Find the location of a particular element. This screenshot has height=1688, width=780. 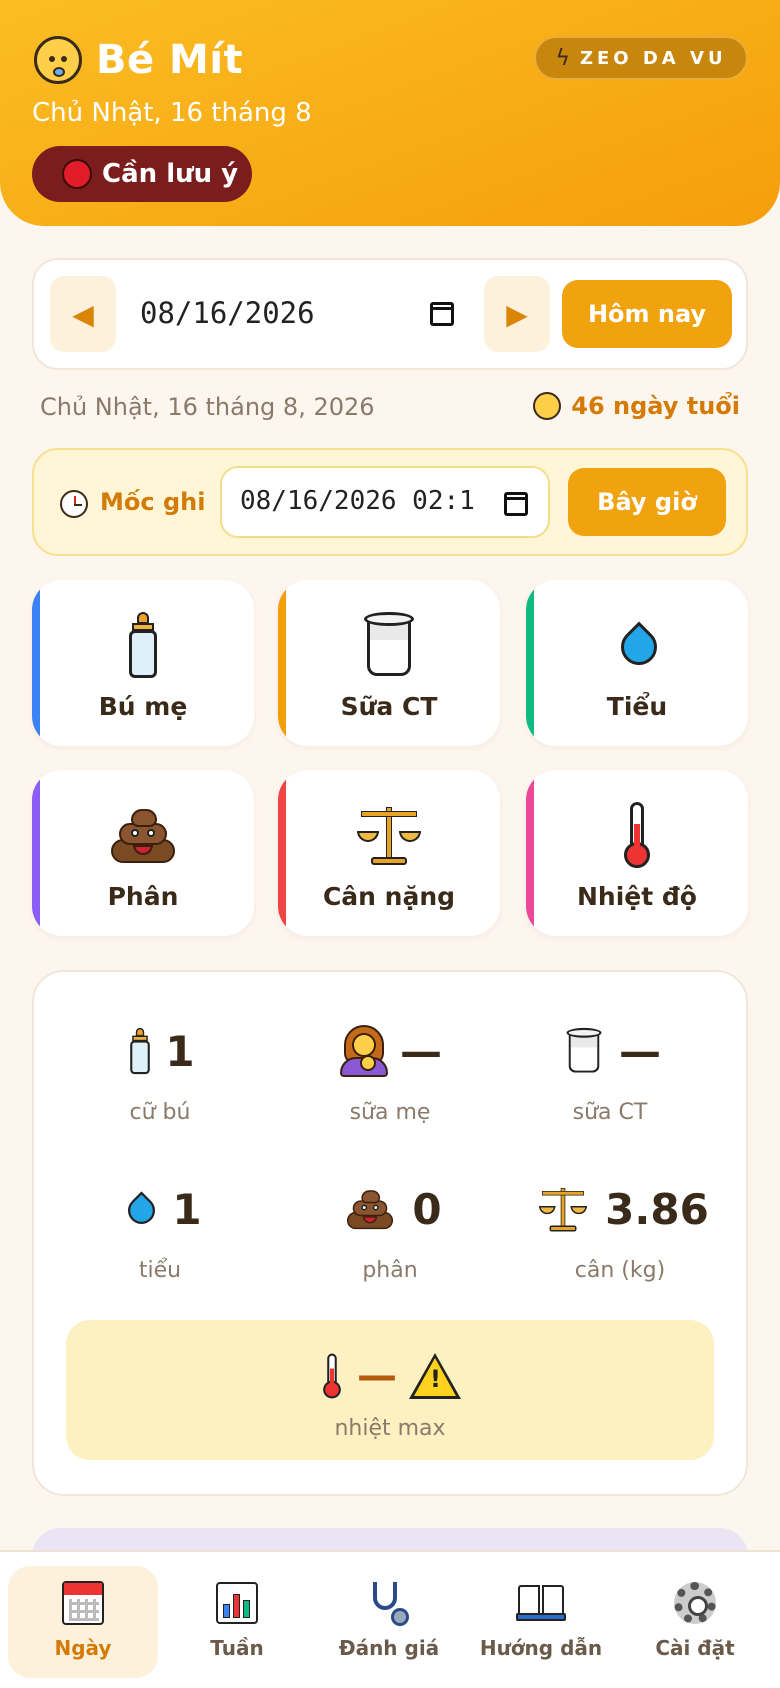

action-breastfeed: Bú mẹ is located at coordinates (143, 663).